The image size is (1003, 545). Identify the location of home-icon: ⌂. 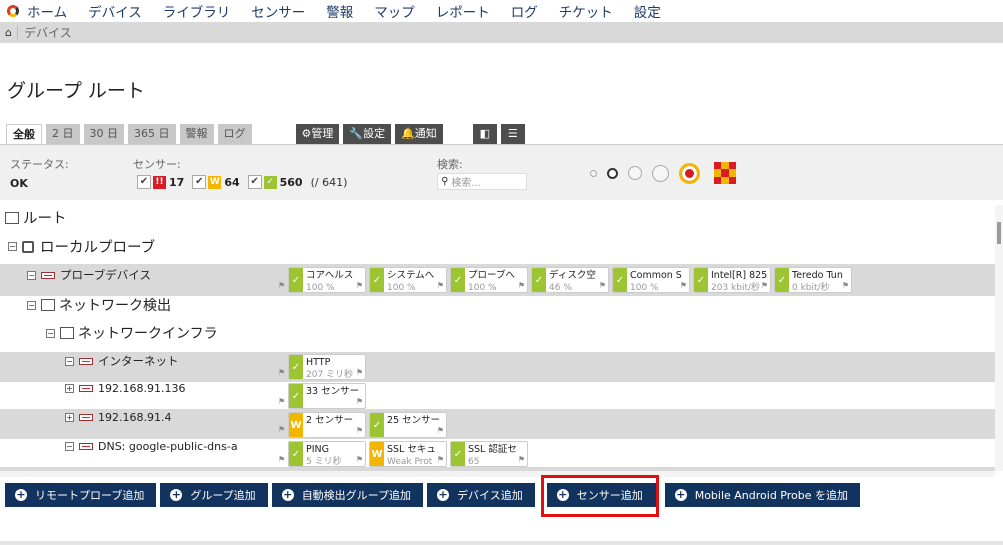
(9, 32).